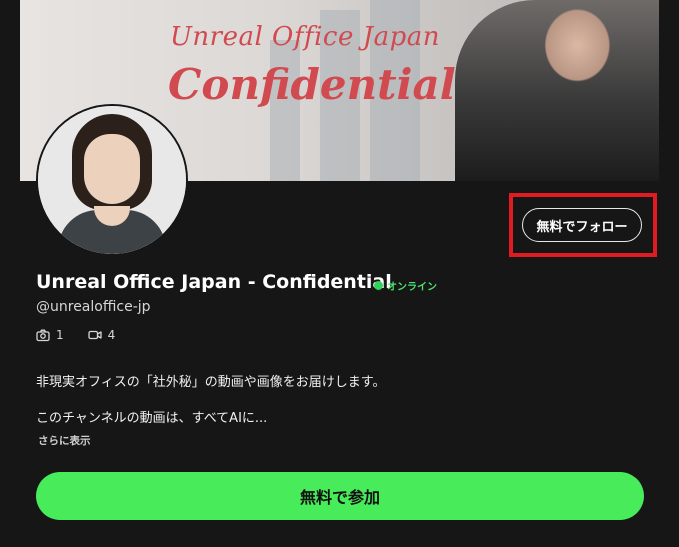  I want to click on show-more-link: さらに表示, so click(64, 440).